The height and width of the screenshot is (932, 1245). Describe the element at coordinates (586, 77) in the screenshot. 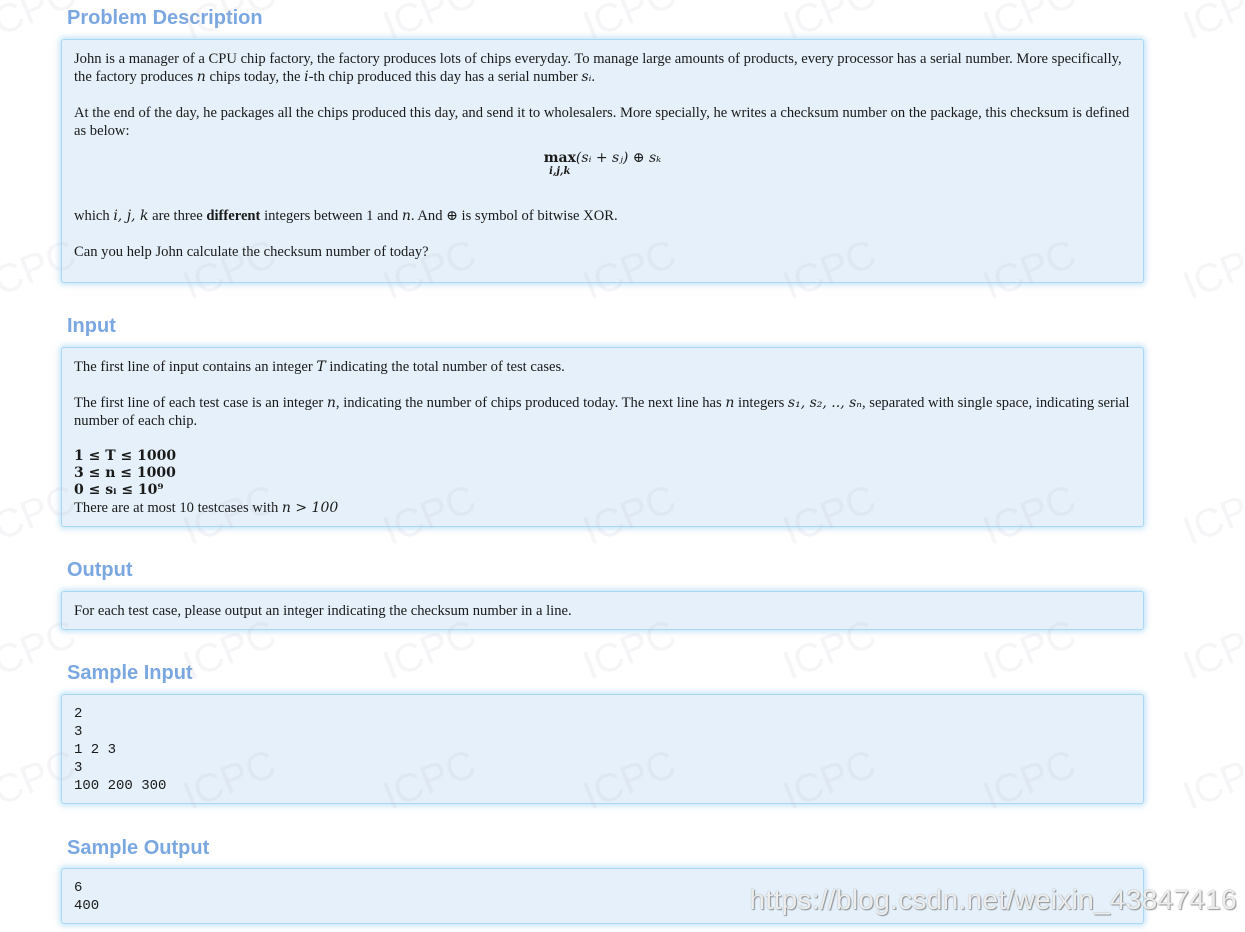

I see `math-var-si: sᵢ` at that location.